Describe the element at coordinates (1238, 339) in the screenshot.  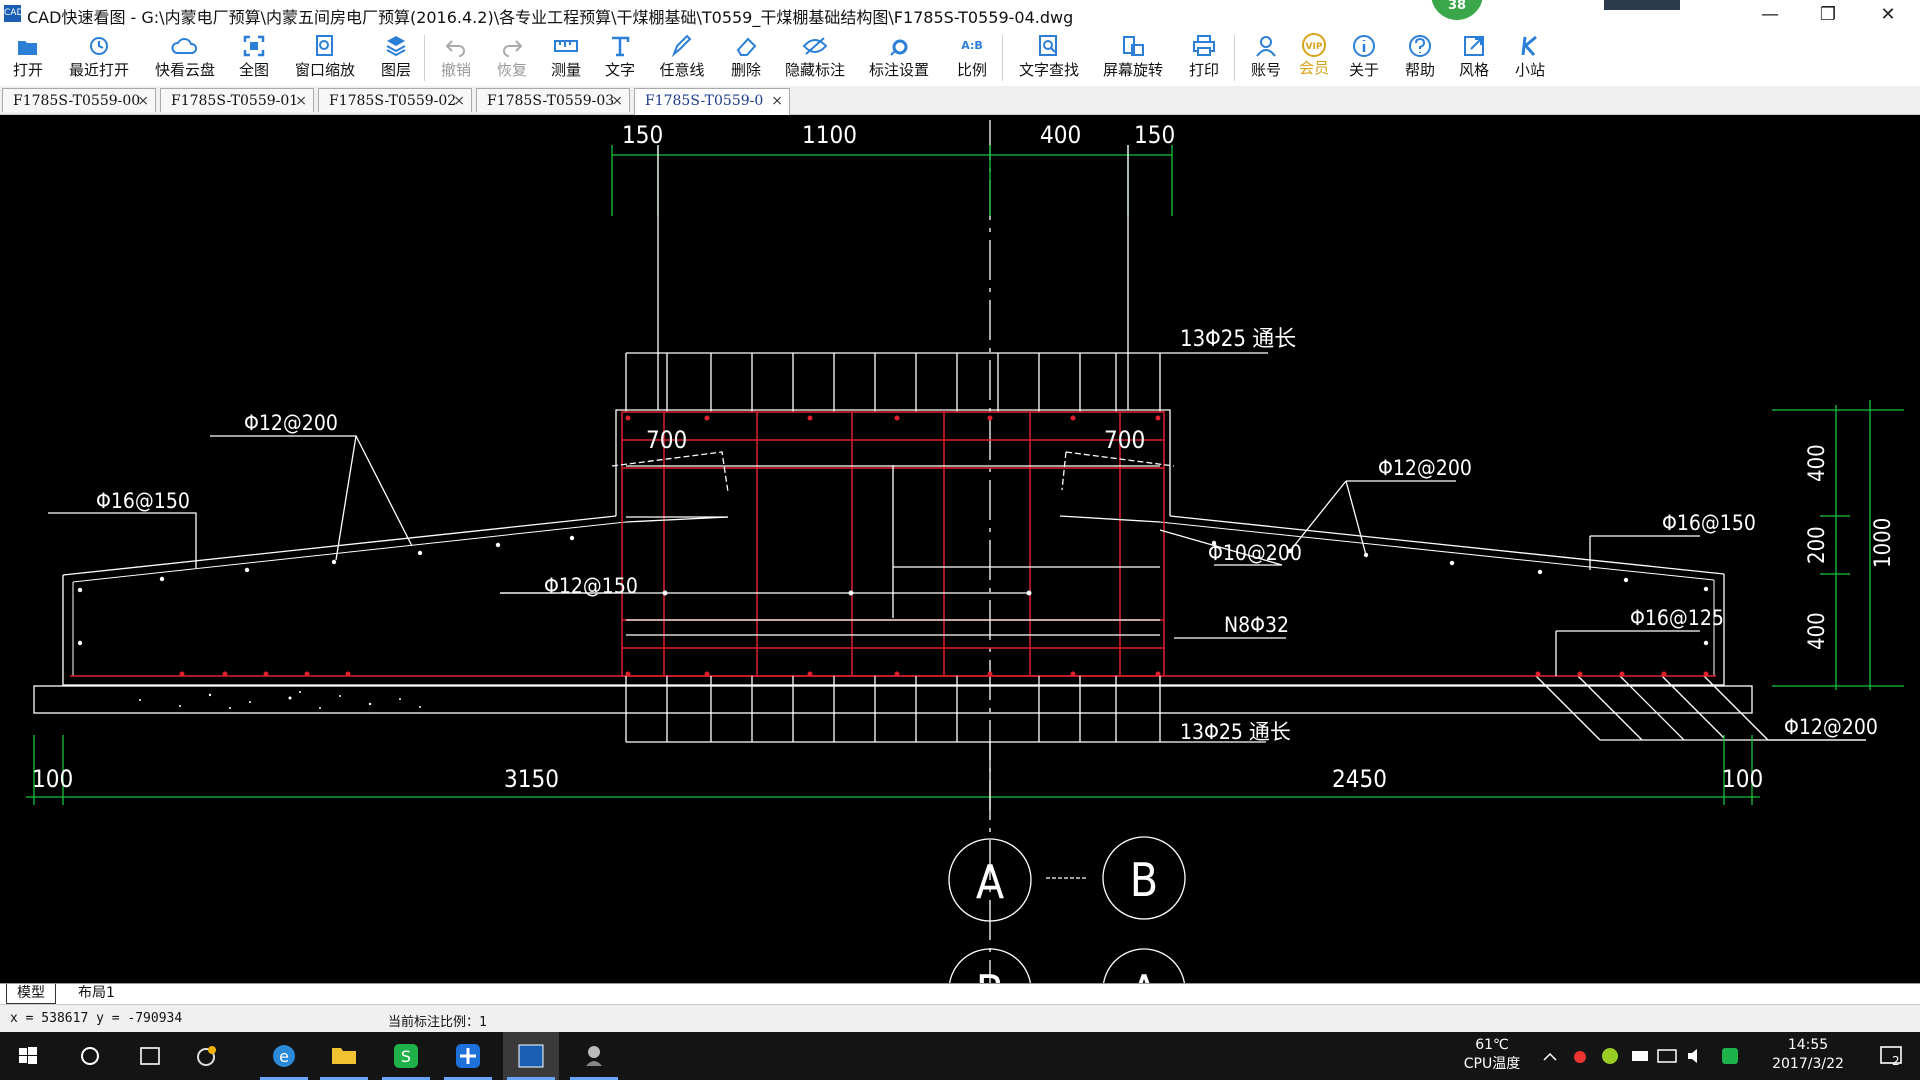
I see `top-rebar-label: 13Φ25 通长` at that location.